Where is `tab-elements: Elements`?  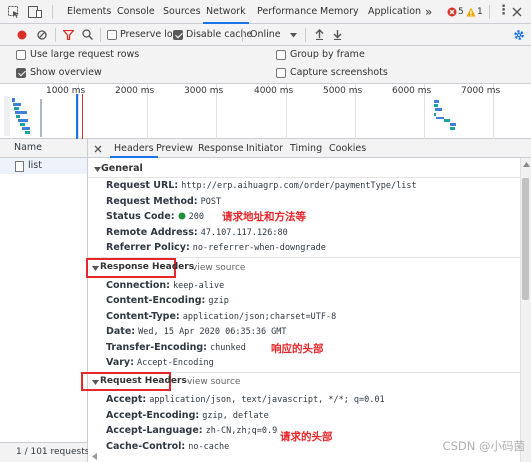
tab-elements: Elements is located at coordinates (89, 12).